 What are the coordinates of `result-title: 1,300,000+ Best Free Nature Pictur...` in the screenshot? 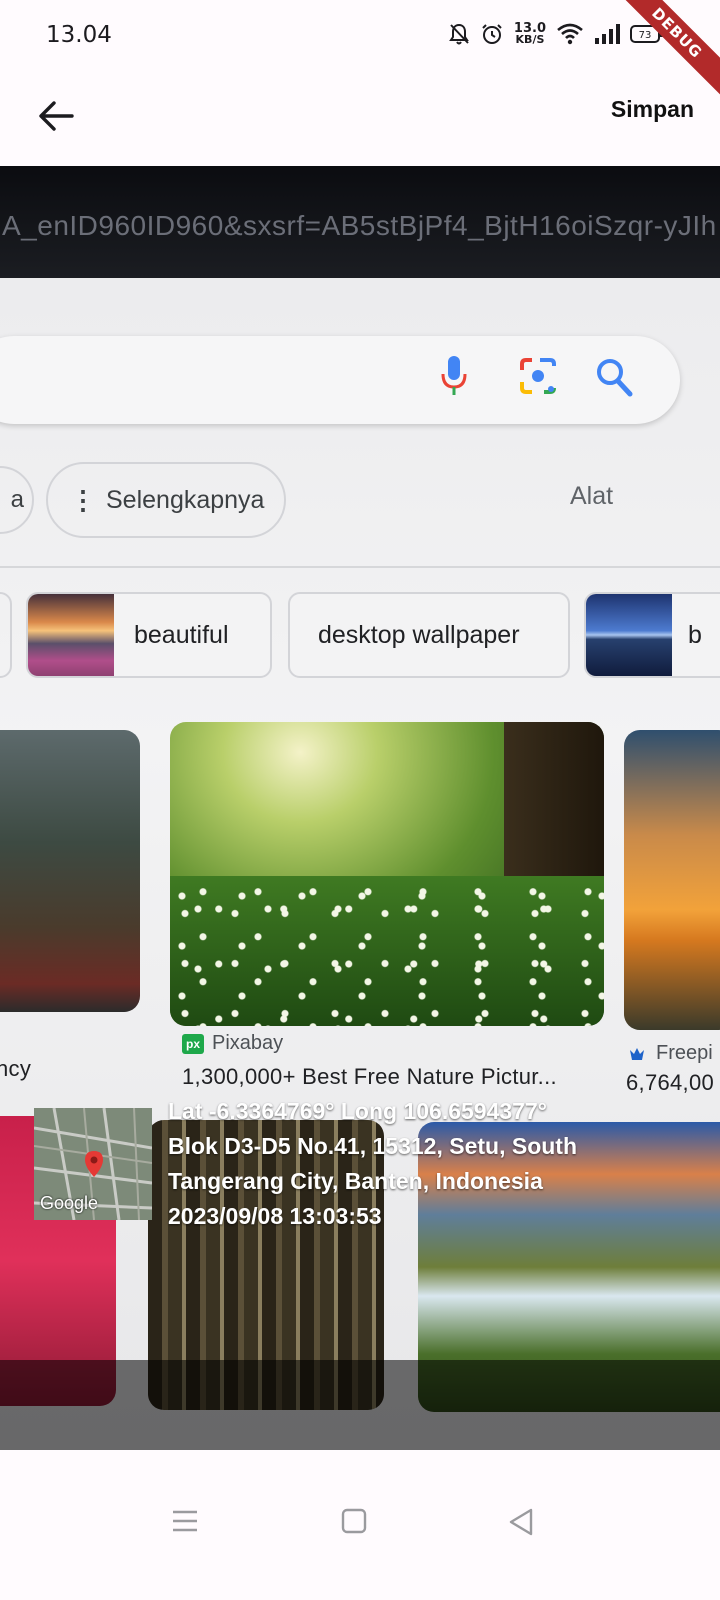 It's located at (369, 1076).